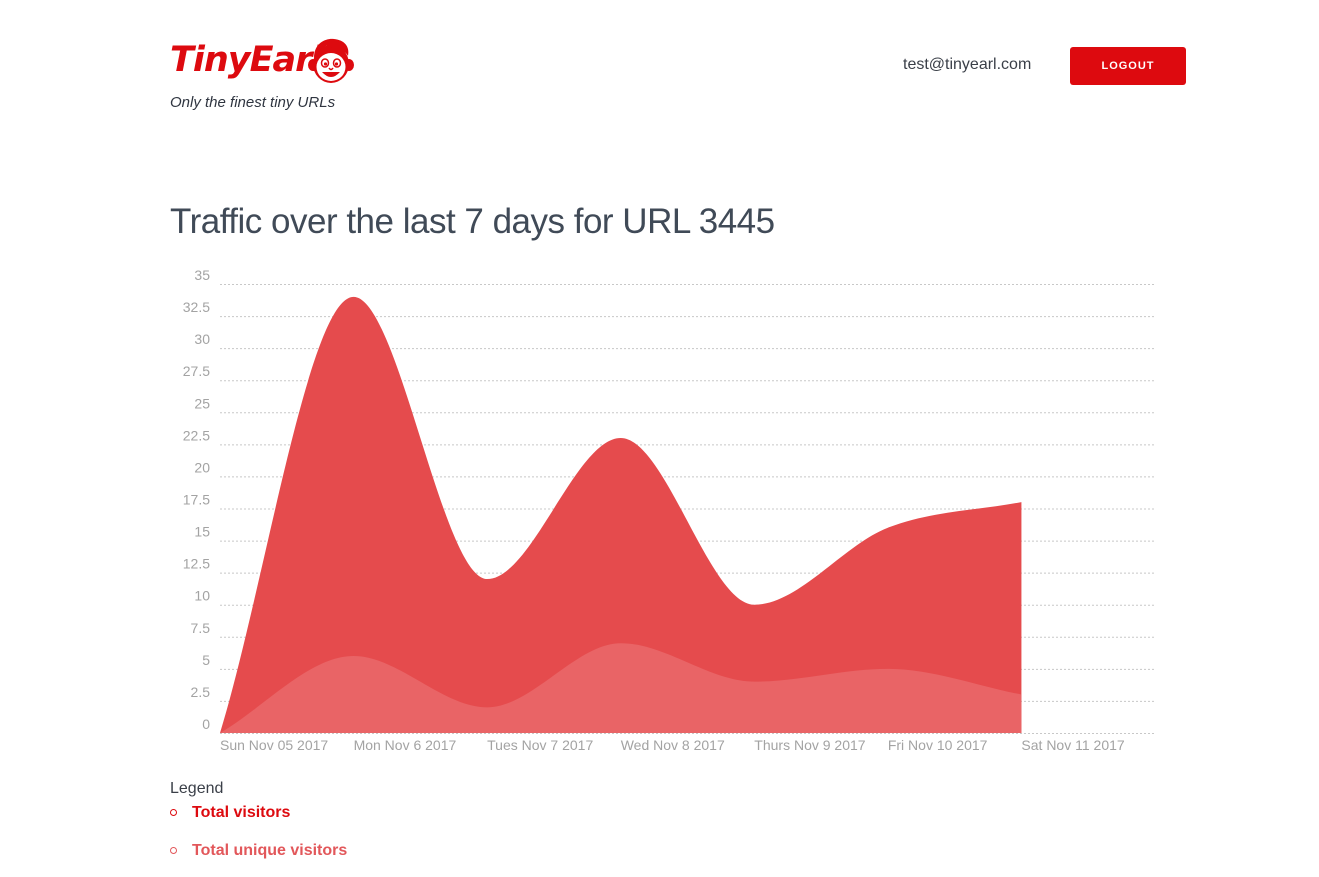 The image size is (1319, 877). What do you see at coordinates (405, 745) in the screenshot?
I see `x-tick-label: Mon Nov 6 2017` at bounding box center [405, 745].